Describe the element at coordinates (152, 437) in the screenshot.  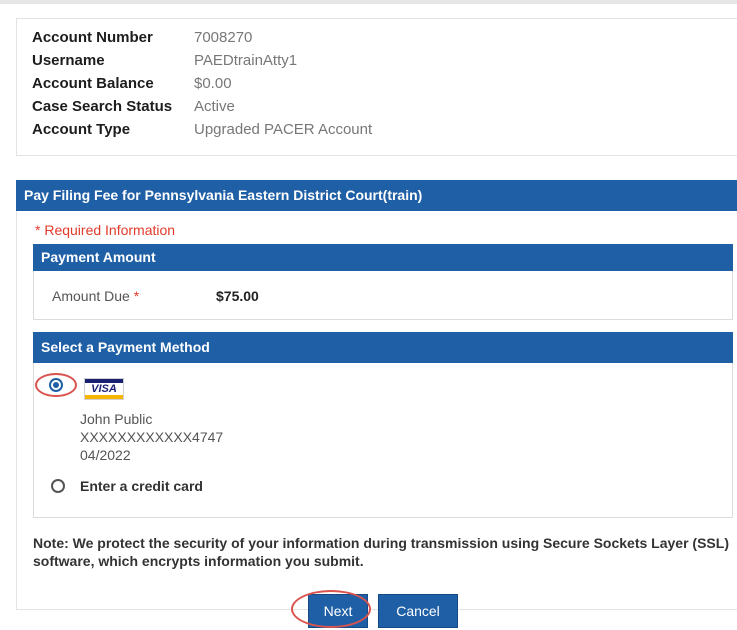
I see `card-number: XXXXXXXXXXXX4747` at that location.